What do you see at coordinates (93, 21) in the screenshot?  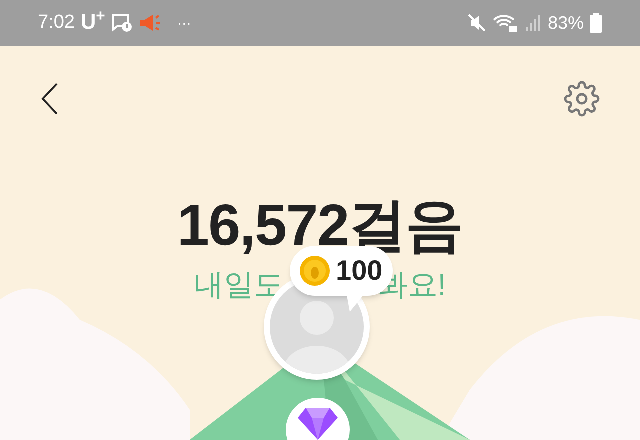 I see `carrier-label: U$^{+}$` at bounding box center [93, 21].